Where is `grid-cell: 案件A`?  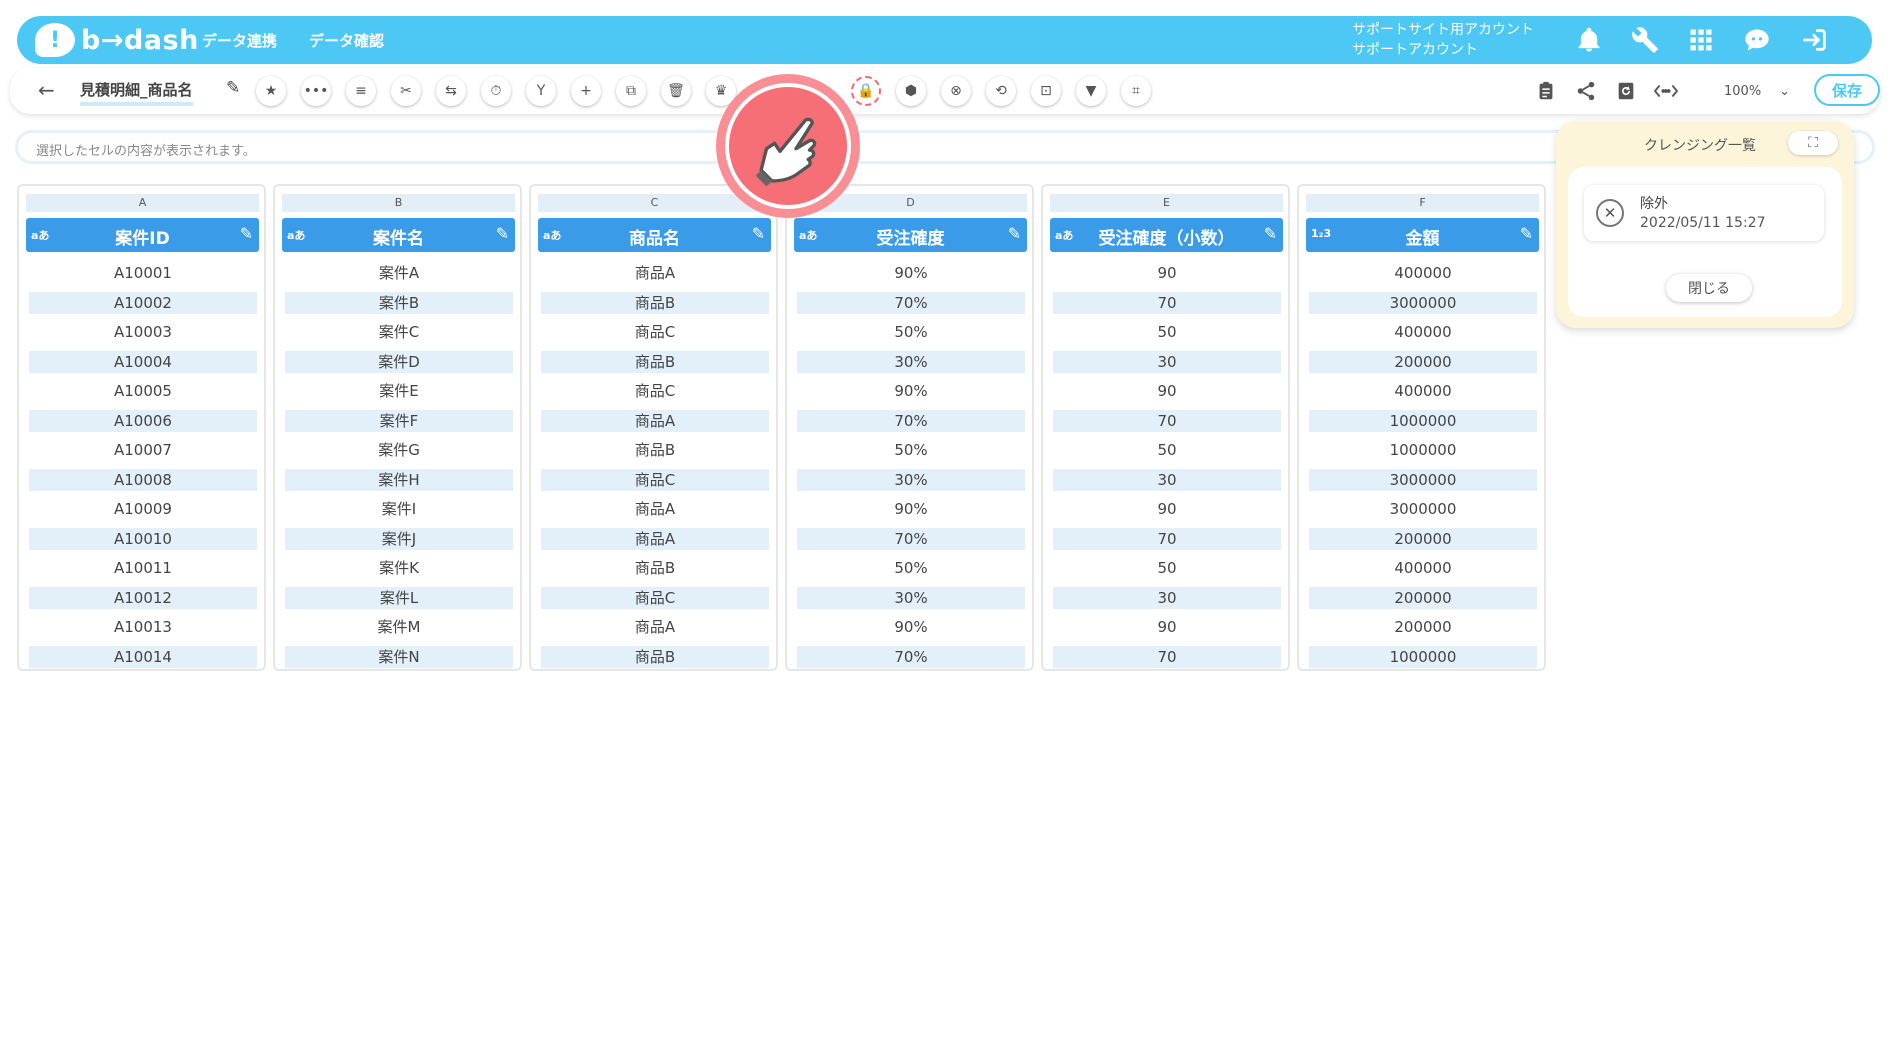
grid-cell: 案件A is located at coordinates (399, 273).